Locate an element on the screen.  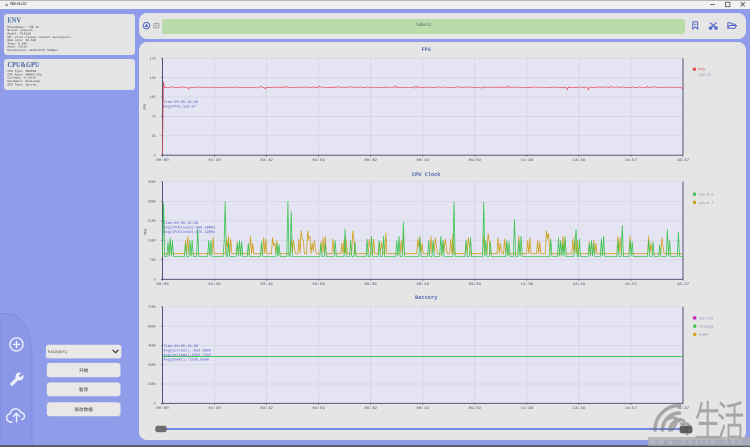
svg-text: 7500 is located at coordinates (152, 307).